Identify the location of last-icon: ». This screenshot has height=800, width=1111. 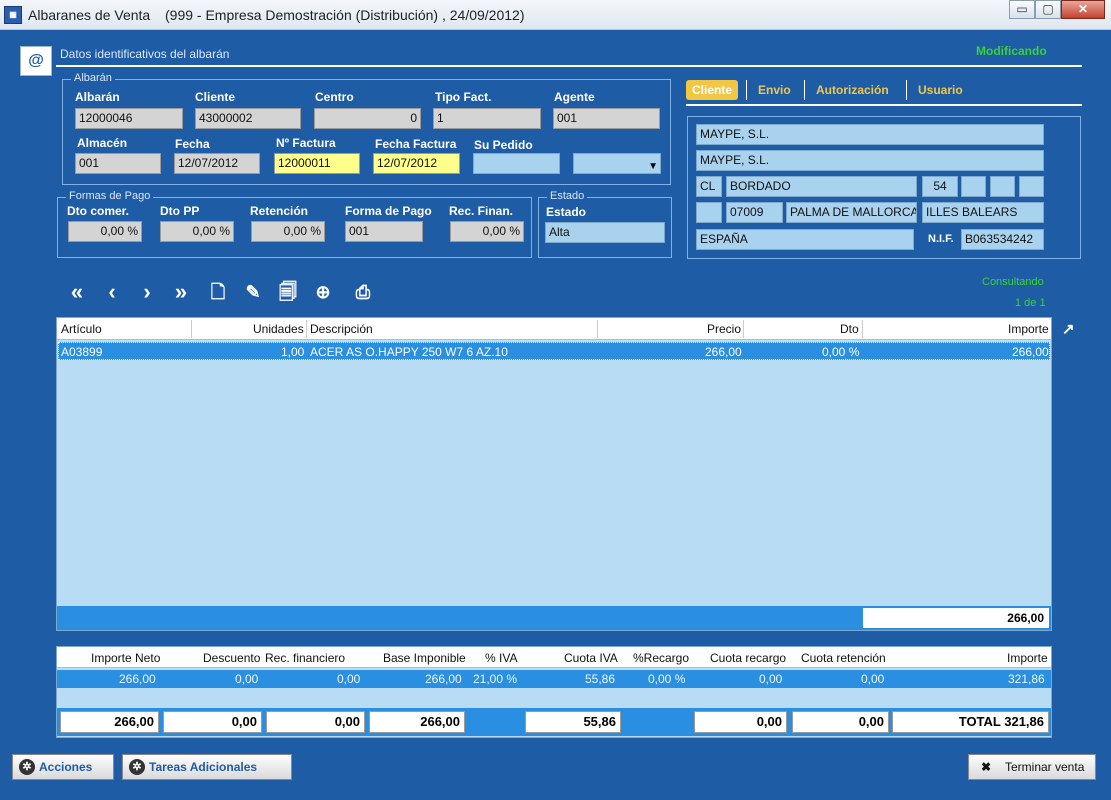
(181, 292).